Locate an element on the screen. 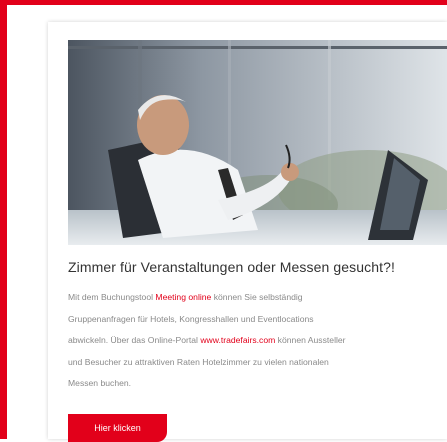 This screenshot has width=447, height=442. meeting-online-link: Meeting online is located at coordinates (183, 297).